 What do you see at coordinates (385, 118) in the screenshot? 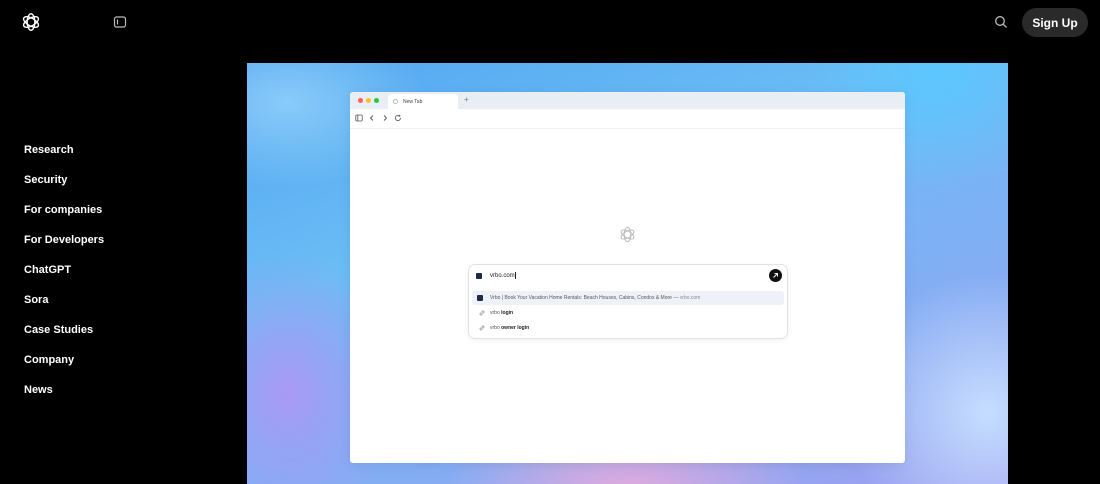
I see `forward-arrow-icon` at bounding box center [385, 118].